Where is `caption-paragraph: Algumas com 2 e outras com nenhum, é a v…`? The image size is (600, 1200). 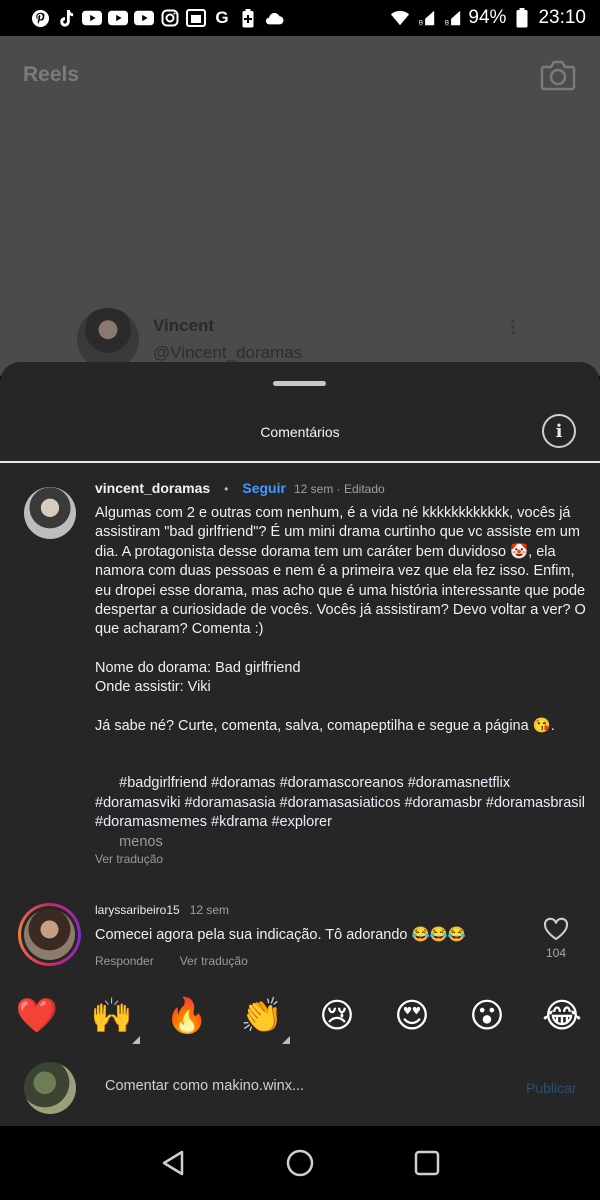 caption-paragraph: Algumas com 2 e outras com nenhum, é a v… is located at coordinates (342, 571).